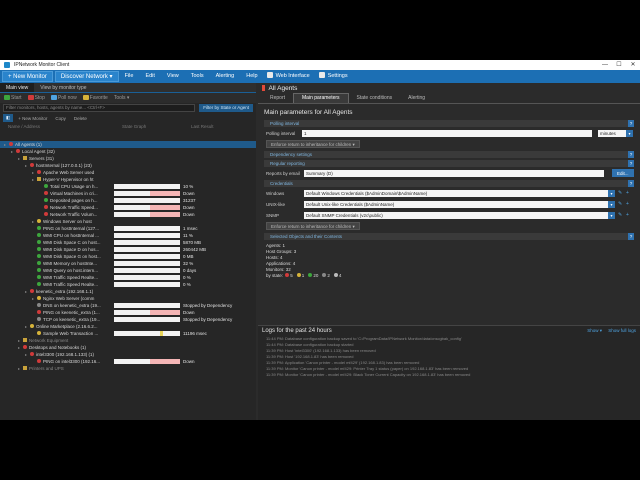 This screenshot has height=480, width=640. What do you see at coordinates (128, 144) in the screenshot?
I see `tree-row: ▸ All Agents (1)` at bounding box center [128, 144].